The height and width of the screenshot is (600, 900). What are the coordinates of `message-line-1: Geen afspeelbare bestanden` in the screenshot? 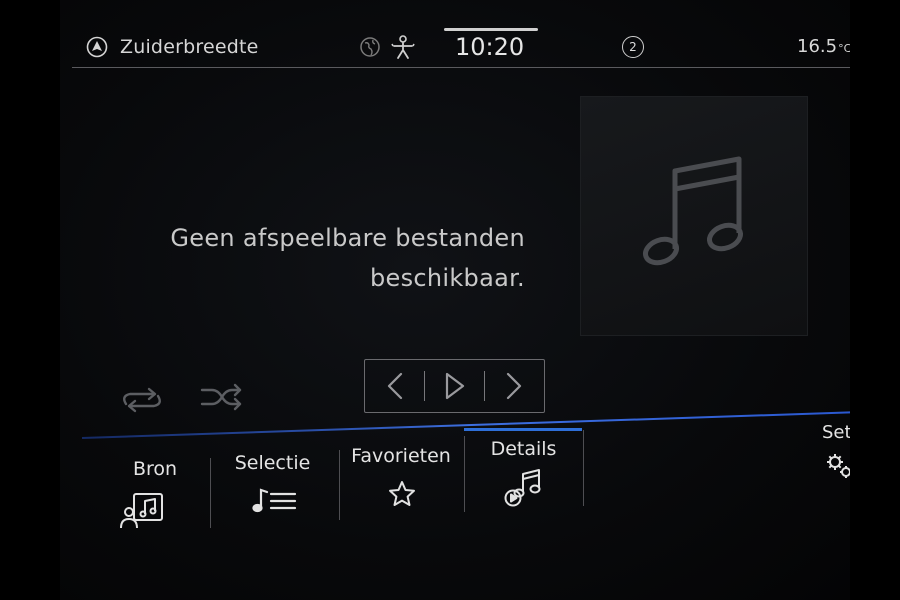 It's located at (347, 238).